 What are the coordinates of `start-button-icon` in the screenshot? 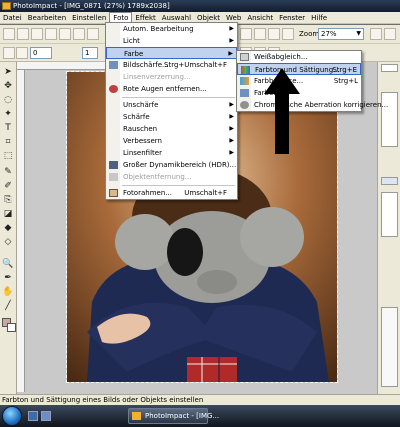 It's located at (12, 416).